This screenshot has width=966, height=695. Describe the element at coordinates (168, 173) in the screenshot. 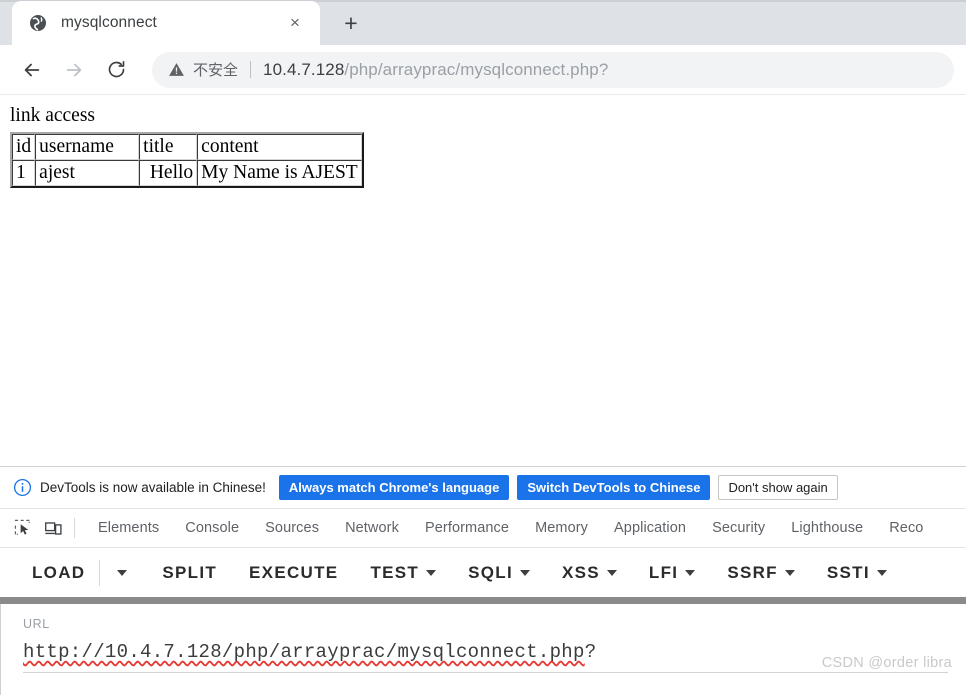

I see `cell-title: Hello` at that location.